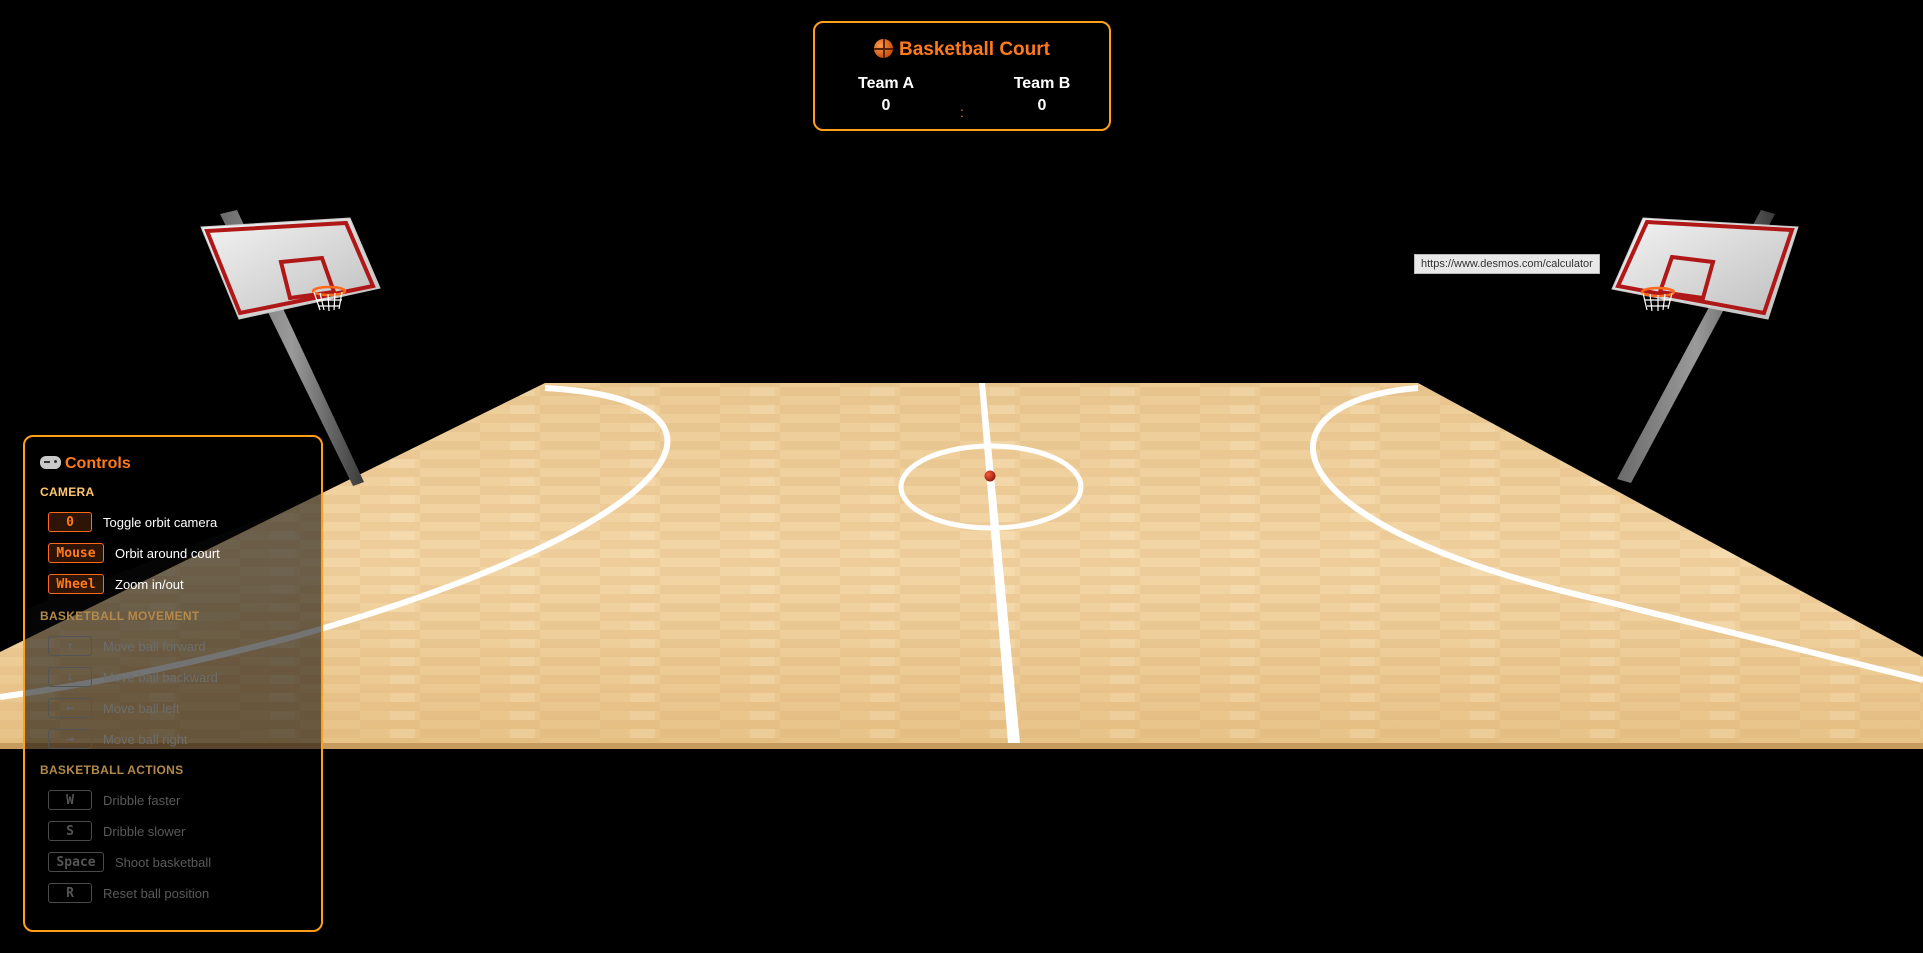 This screenshot has width=1923, height=953. Describe the element at coordinates (149, 584) in the screenshot. I see `control-description: Zoom in/out` at that location.